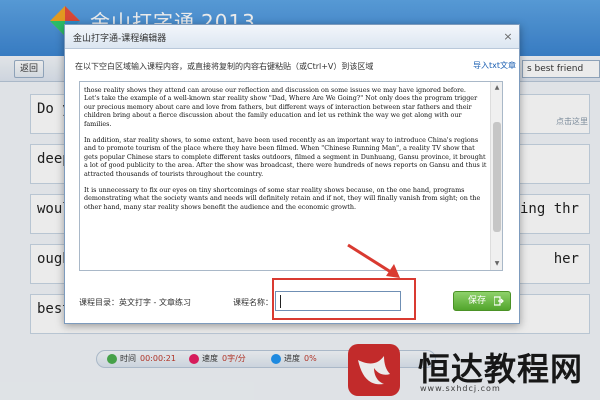 The height and width of the screenshot is (400, 600). What do you see at coordinates (494, 65) in the screenshot?
I see `import-txt-link: 导入txt文章` at bounding box center [494, 65].